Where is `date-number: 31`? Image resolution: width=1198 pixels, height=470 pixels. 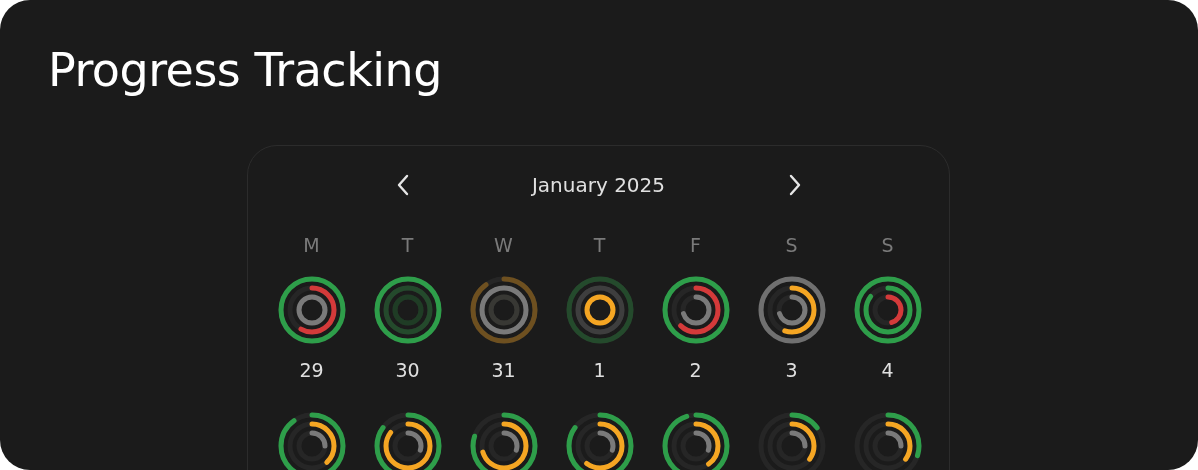 date-number: 31 is located at coordinates (503, 370).